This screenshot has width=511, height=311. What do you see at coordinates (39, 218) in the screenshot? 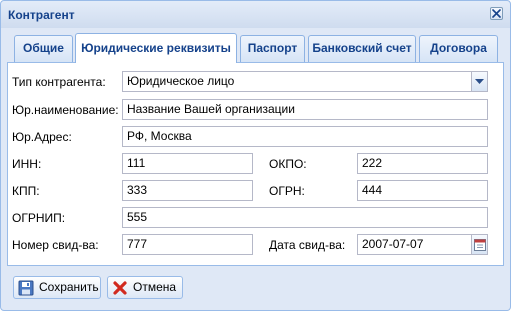
I see `ogrnip-label: ОГРНИП:` at bounding box center [39, 218].